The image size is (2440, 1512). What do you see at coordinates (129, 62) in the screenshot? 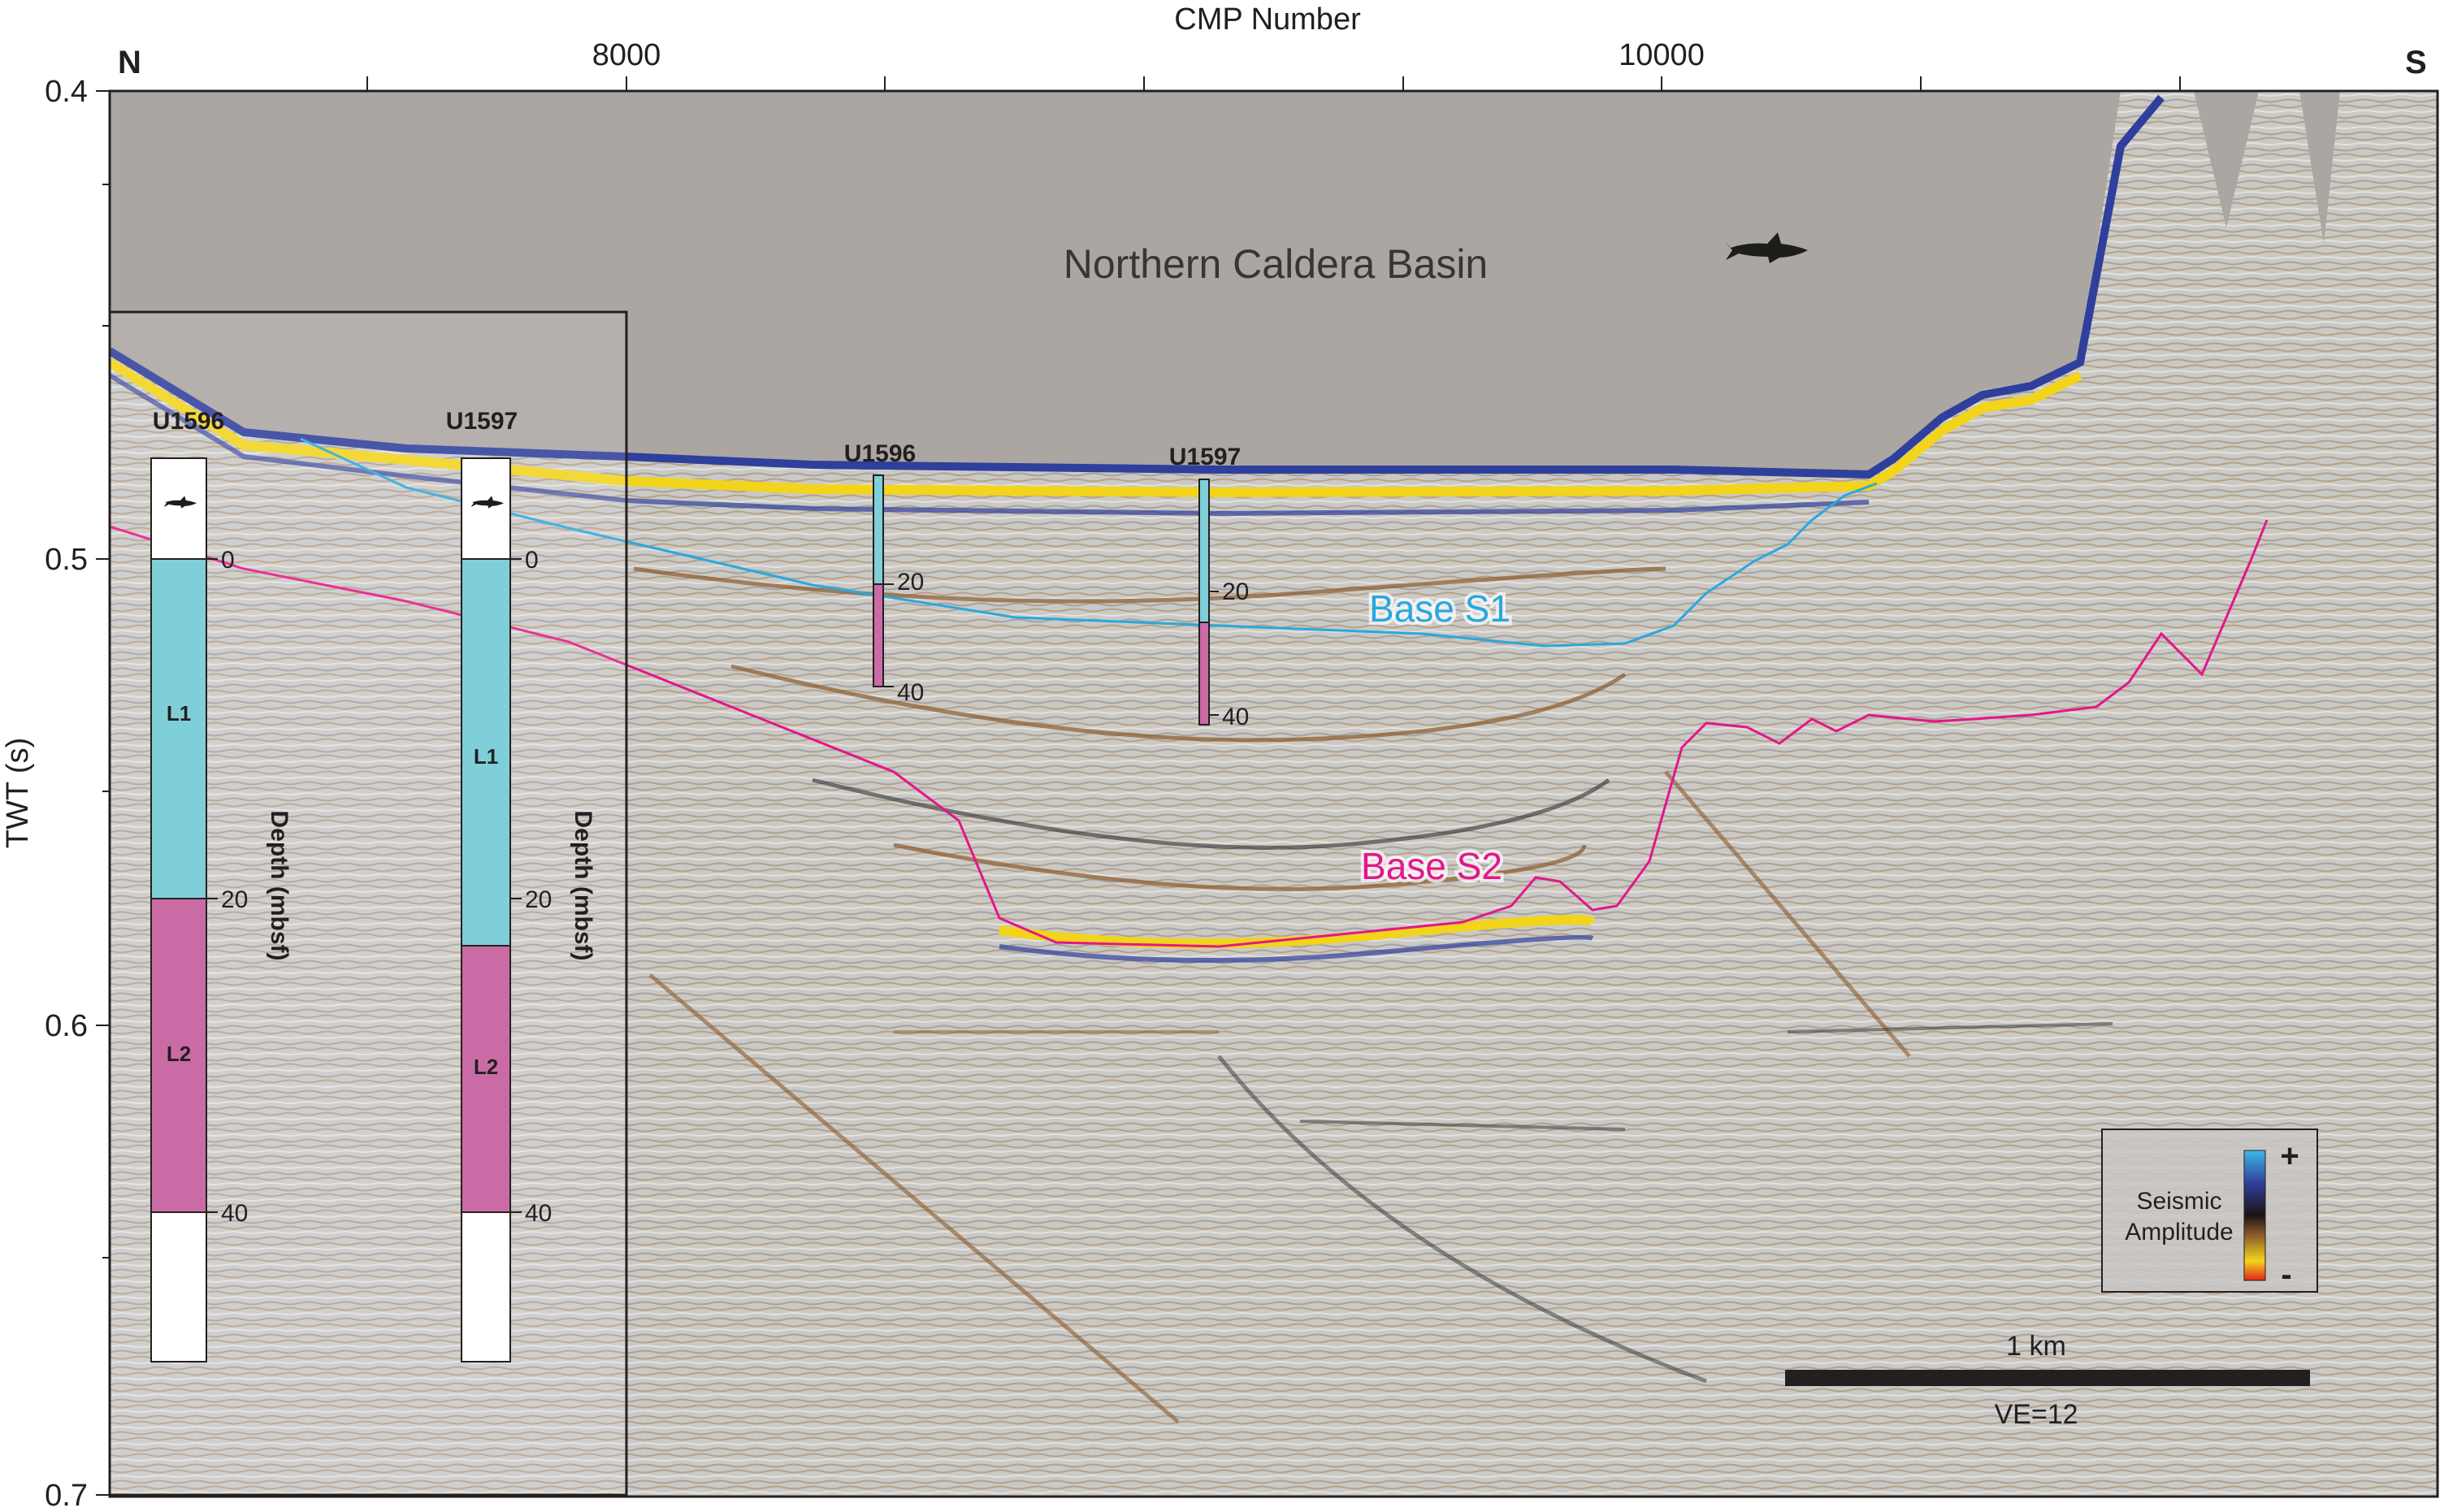
I see `compass-north: N` at bounding box center [129, 62].